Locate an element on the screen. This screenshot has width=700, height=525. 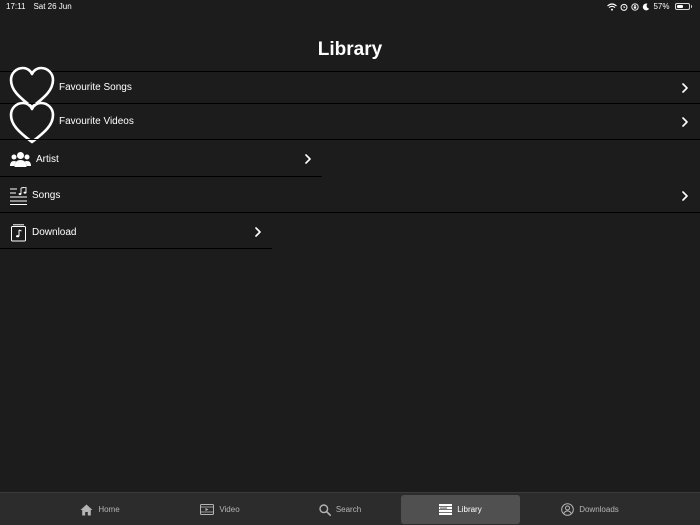
library-item-songs: Songs is located at coordinates (350, 195).